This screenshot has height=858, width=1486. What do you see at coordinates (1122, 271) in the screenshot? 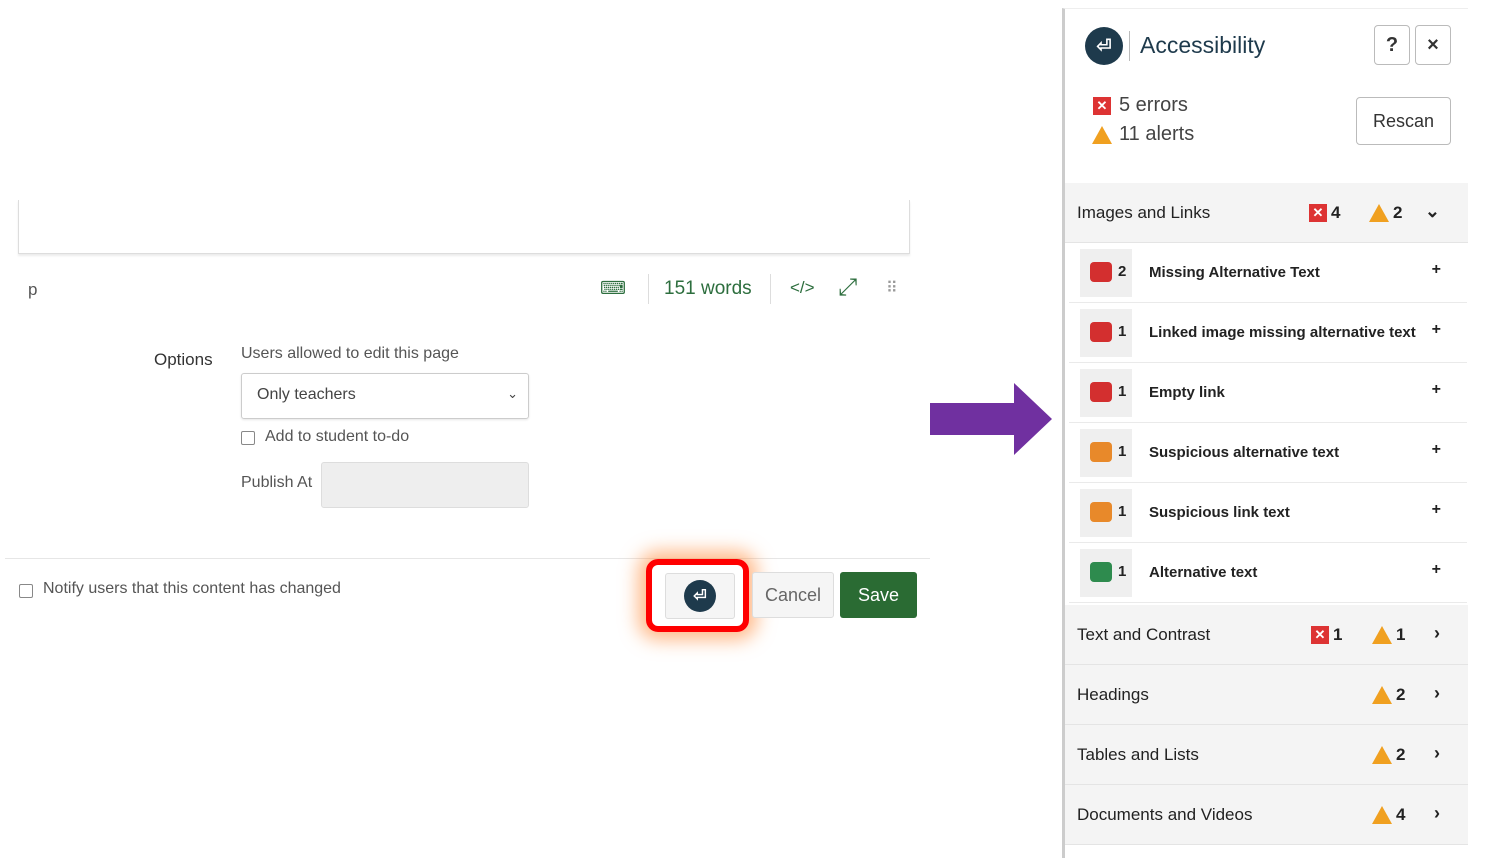
I see `issue-count: 2` at bounding box center [1122, 271].